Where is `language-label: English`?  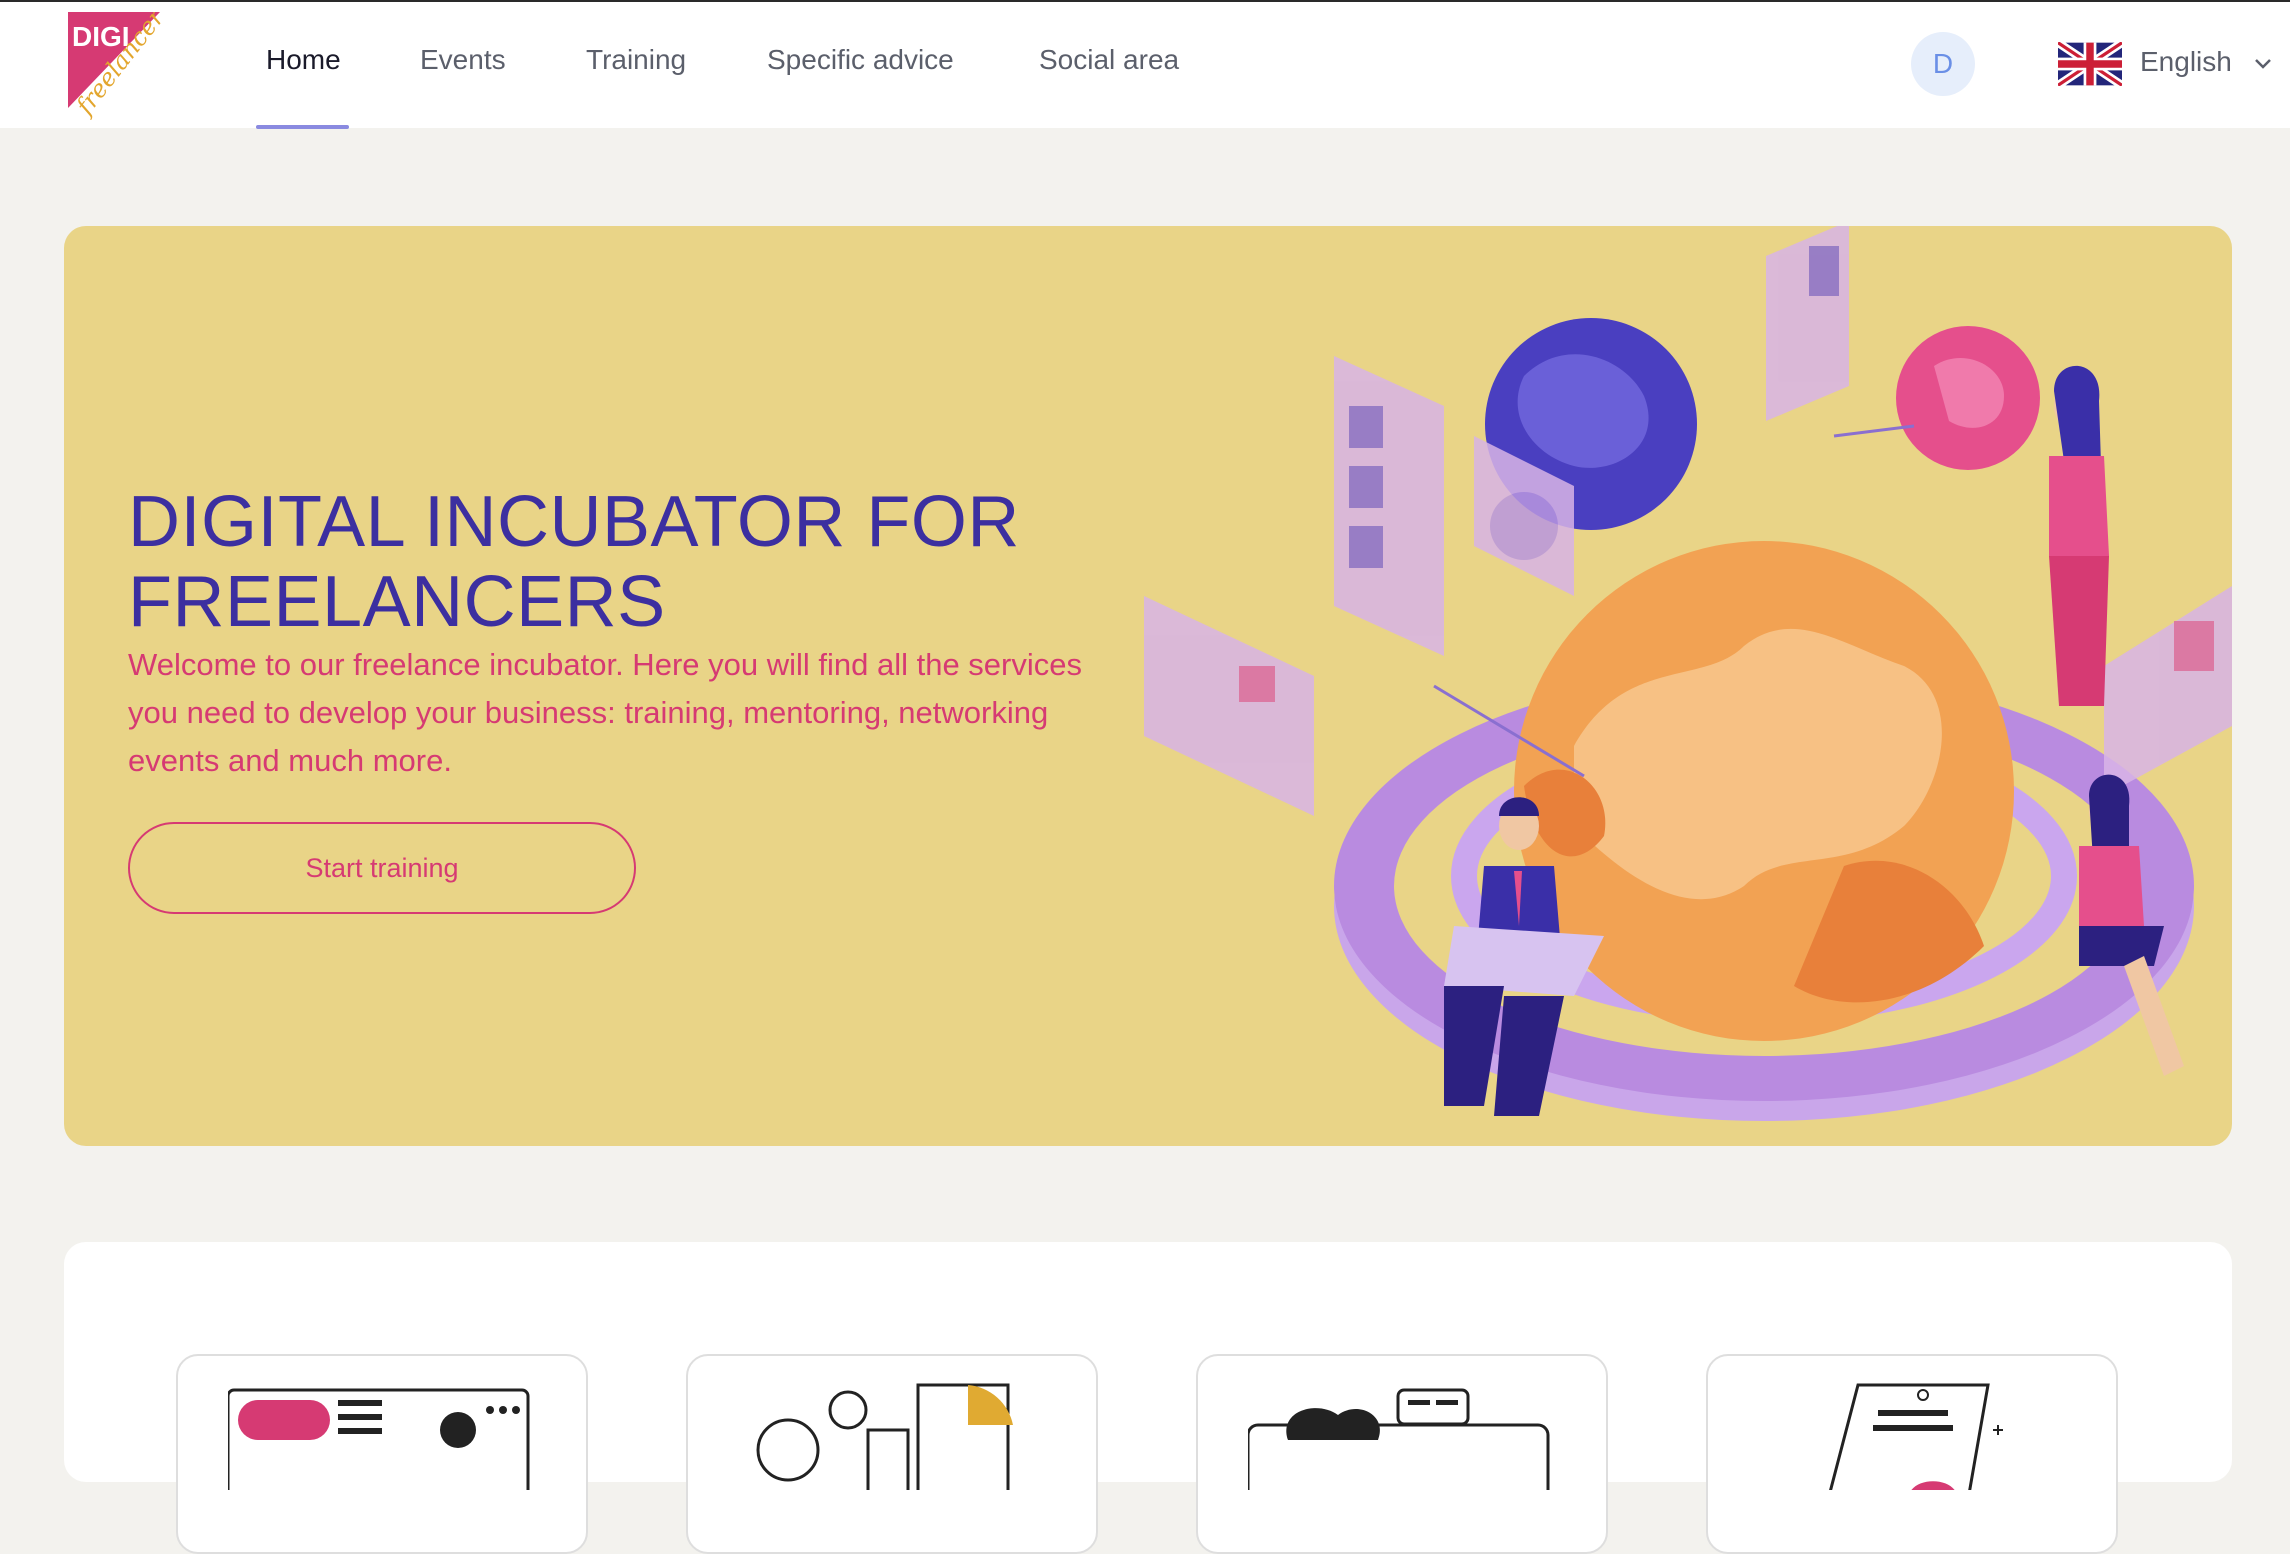 language-label: English is located at coordinates (2186, 61).